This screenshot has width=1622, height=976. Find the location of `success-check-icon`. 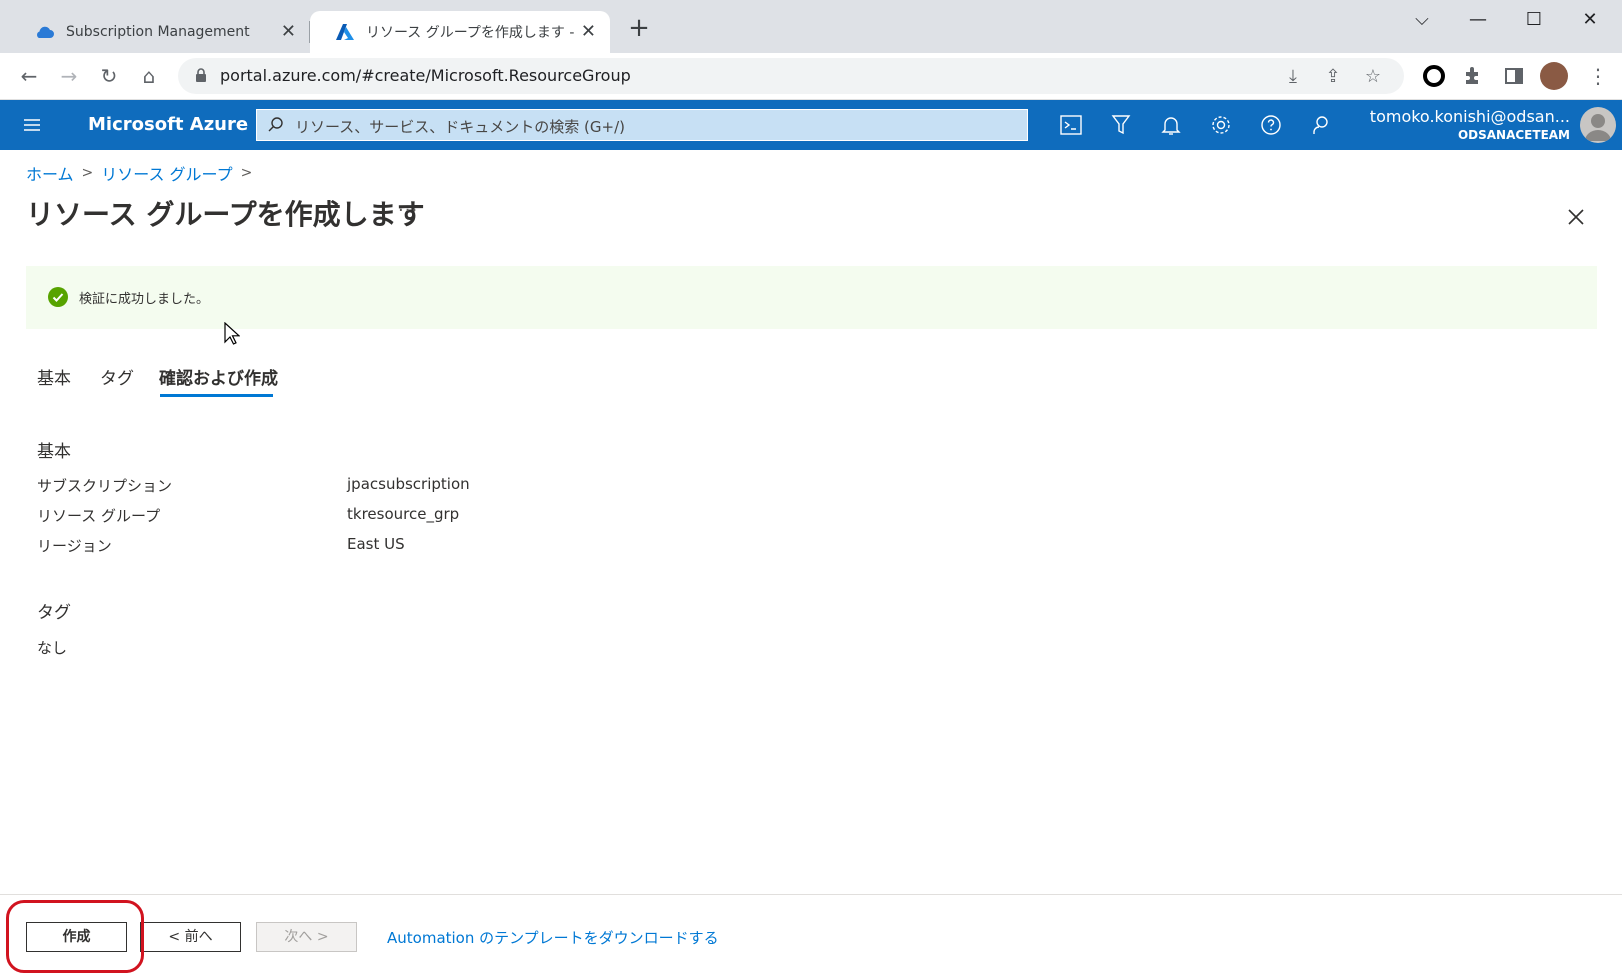

success-check-icon is located at coordinates (58, 297).